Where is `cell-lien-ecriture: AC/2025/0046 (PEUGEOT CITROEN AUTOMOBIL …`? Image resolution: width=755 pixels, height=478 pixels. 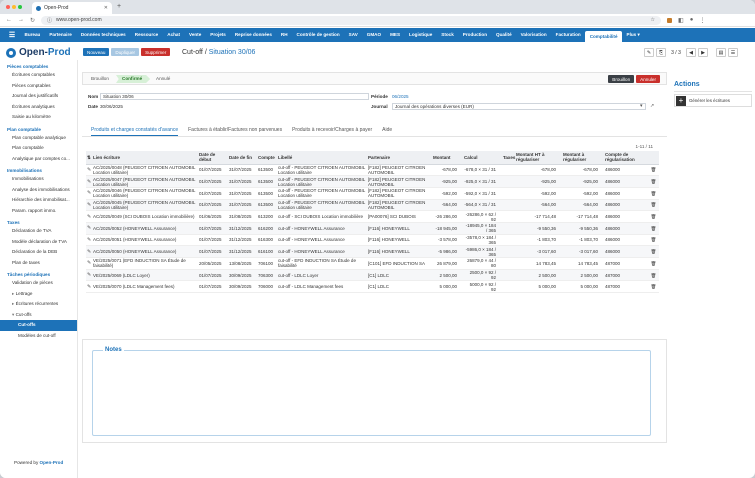
cell-lien-ecriture: AC/2025/0046 (PEUGEOT CITROEN AUTOMOBIL … is located at coordinates (145, 193).